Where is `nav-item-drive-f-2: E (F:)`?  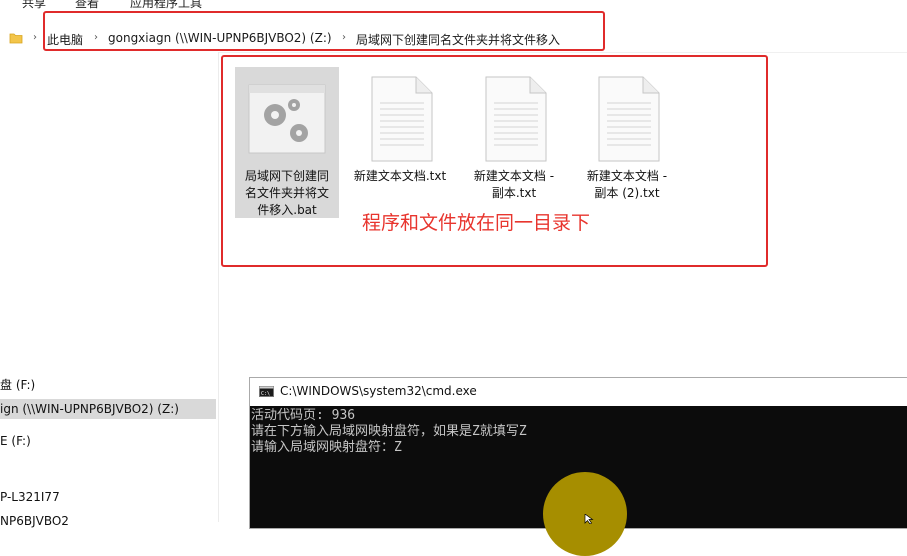
nav-item-drive-f-2: E (F:) is located at coordinates (108, 441).